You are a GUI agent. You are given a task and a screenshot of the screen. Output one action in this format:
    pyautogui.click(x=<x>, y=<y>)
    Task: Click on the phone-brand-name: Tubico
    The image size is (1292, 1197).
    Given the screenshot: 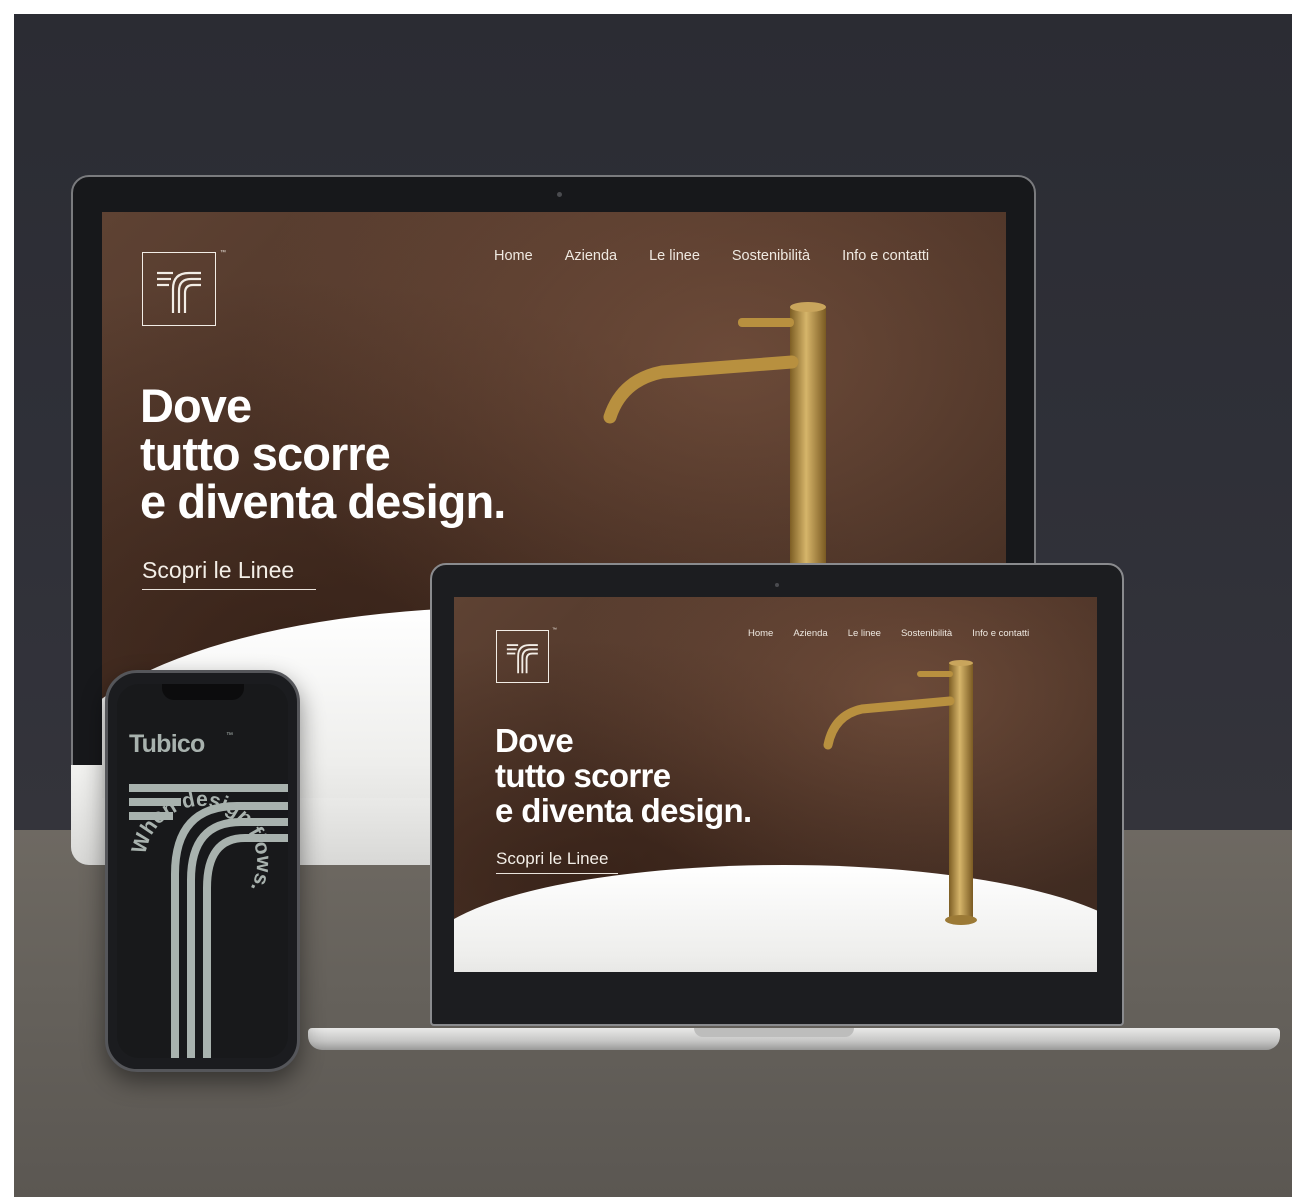 What is the action you would take?
    pyautogui.click(x=167, y=744)
    